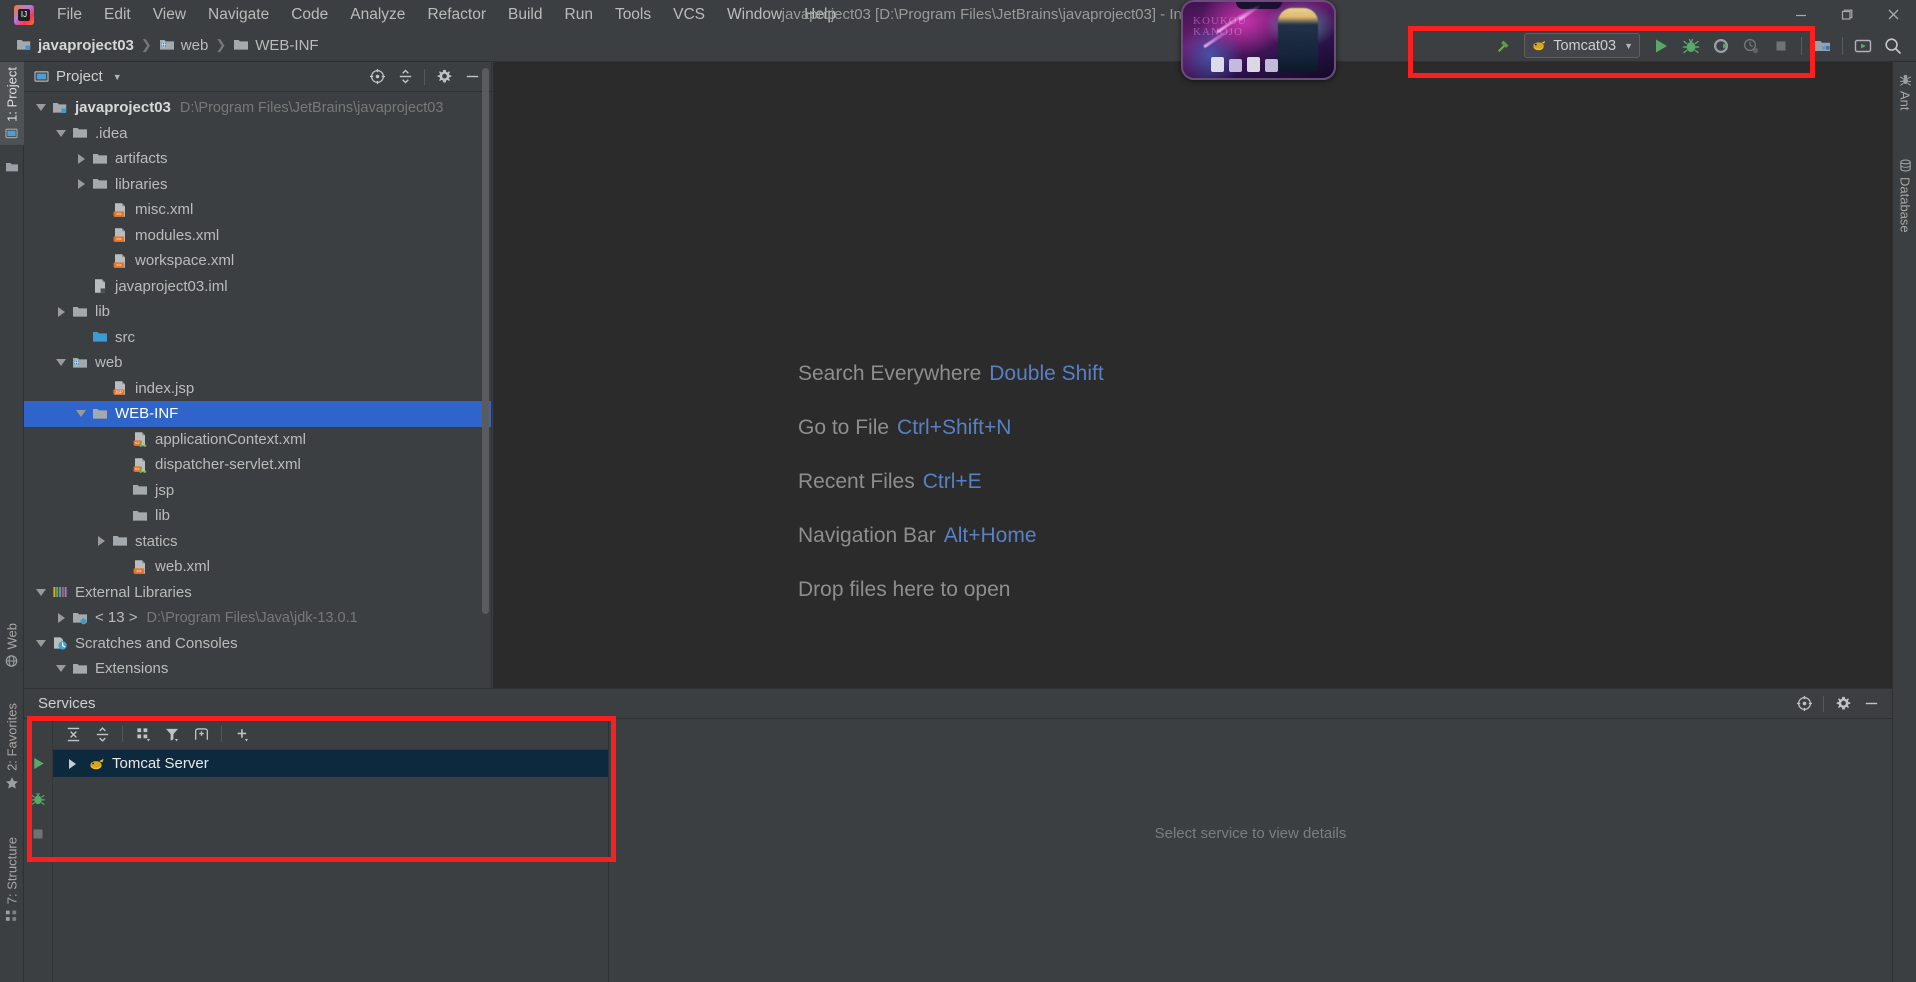  I want to click on web-icon, so click(12, 661).